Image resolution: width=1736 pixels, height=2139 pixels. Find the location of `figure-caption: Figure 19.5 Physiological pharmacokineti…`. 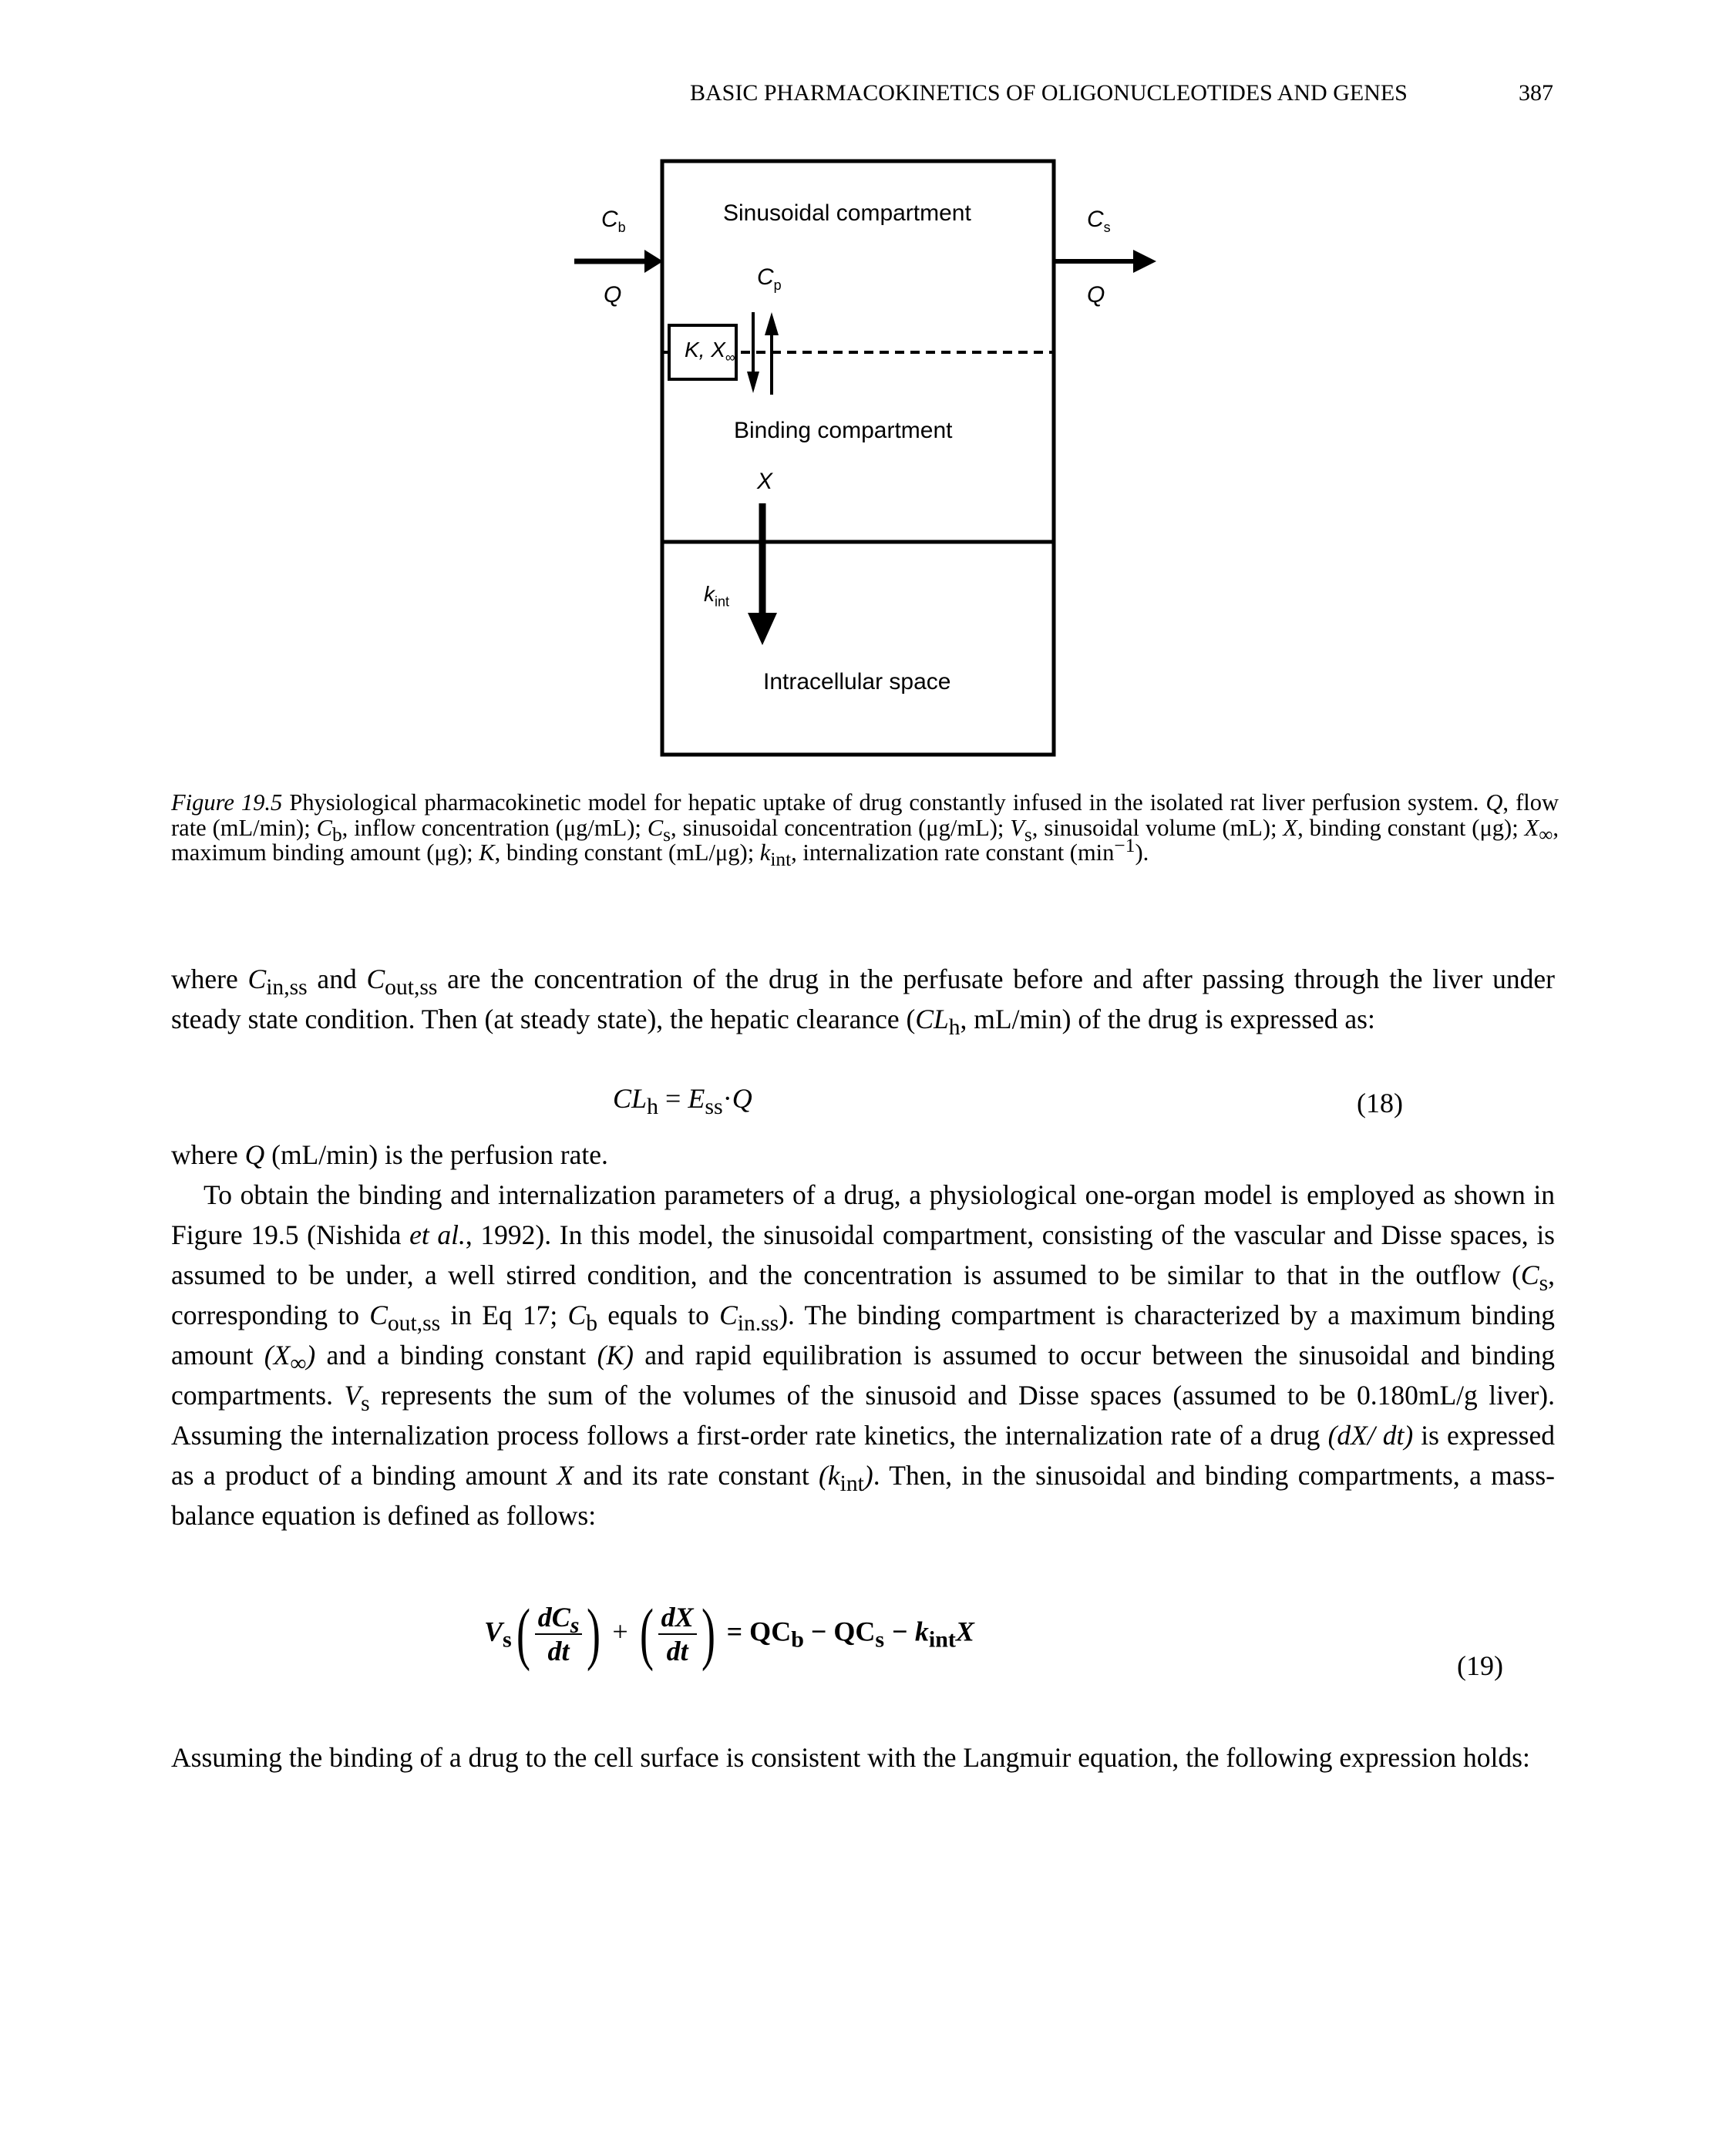

figure-caption: Figure 19.5 Physiological pharmacokineti… is located at coordinates (865, 830).